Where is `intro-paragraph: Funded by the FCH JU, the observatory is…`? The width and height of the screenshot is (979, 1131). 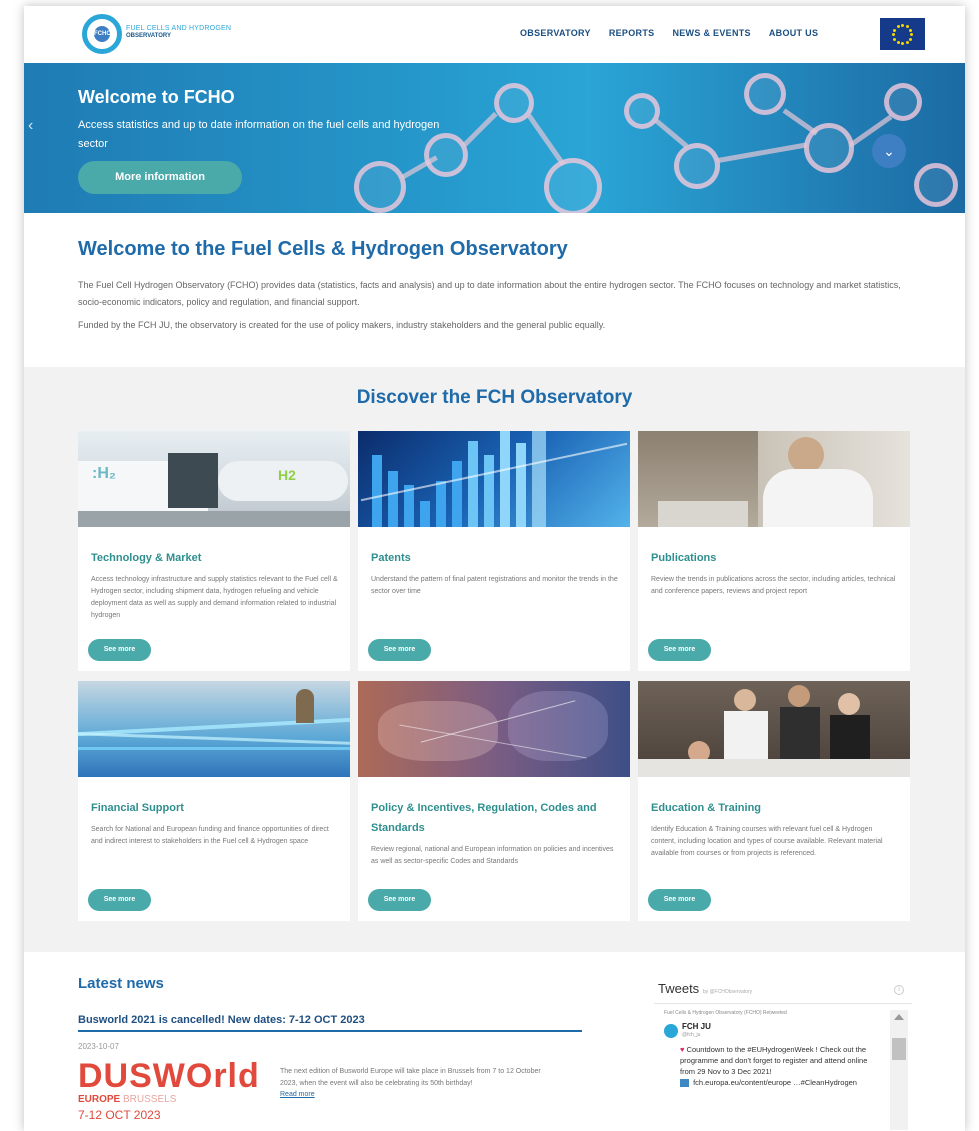
intro-paragraph: Funded by the FCH JU, the observatory is… is located at coordinates (342, 325).